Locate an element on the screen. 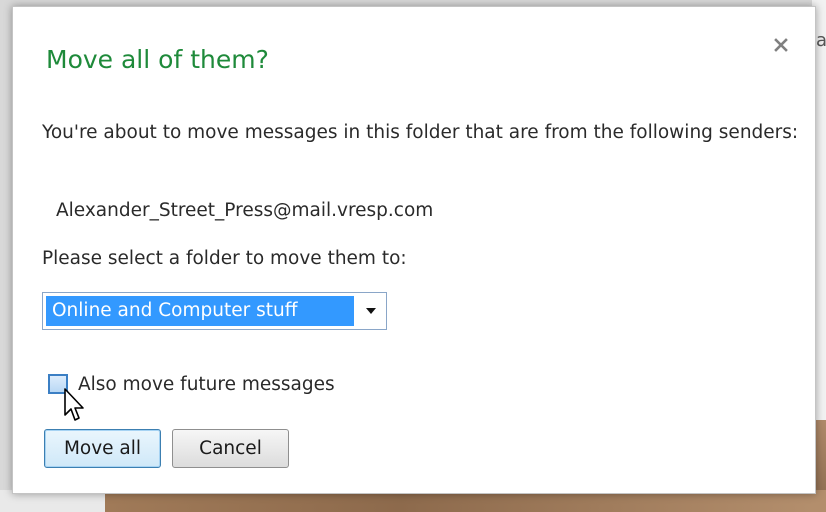 The width and height of the screenshot is (826, 512). close-icon is located at coordinates (781, 45).